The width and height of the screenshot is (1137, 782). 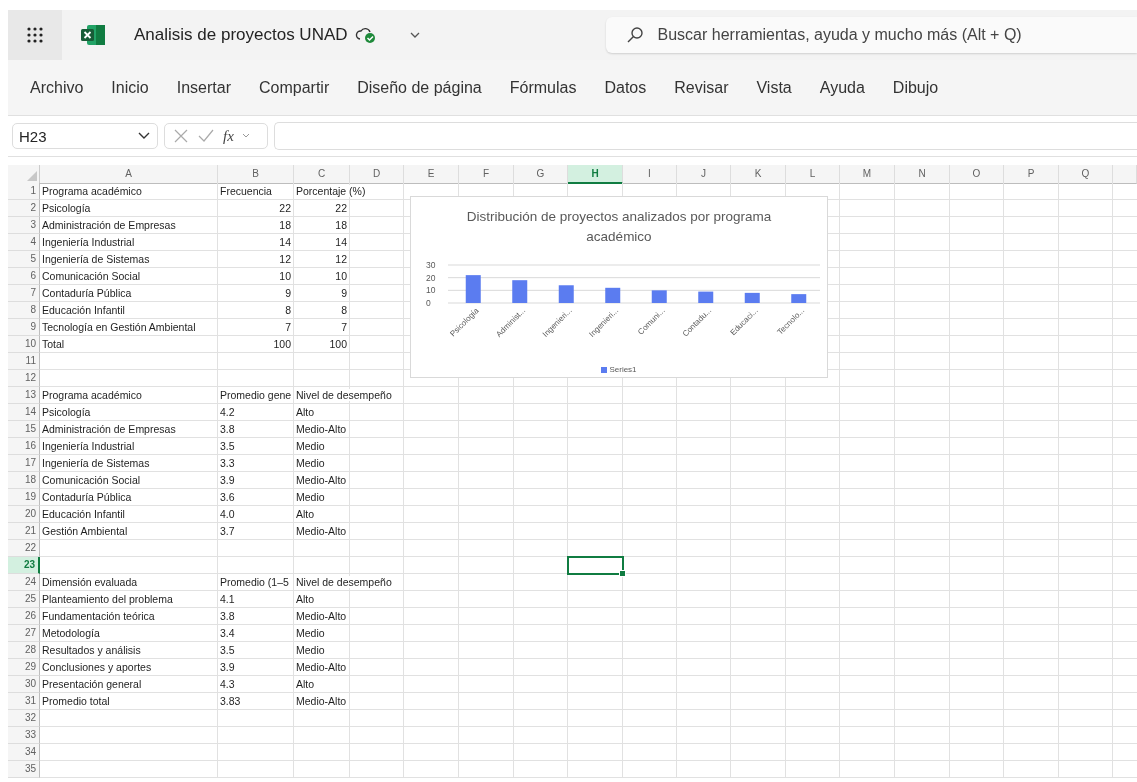 What do you see at coordinates (24, 208) in the screenshot?
I see `row-header: 2` at bounding box center [24, 208].